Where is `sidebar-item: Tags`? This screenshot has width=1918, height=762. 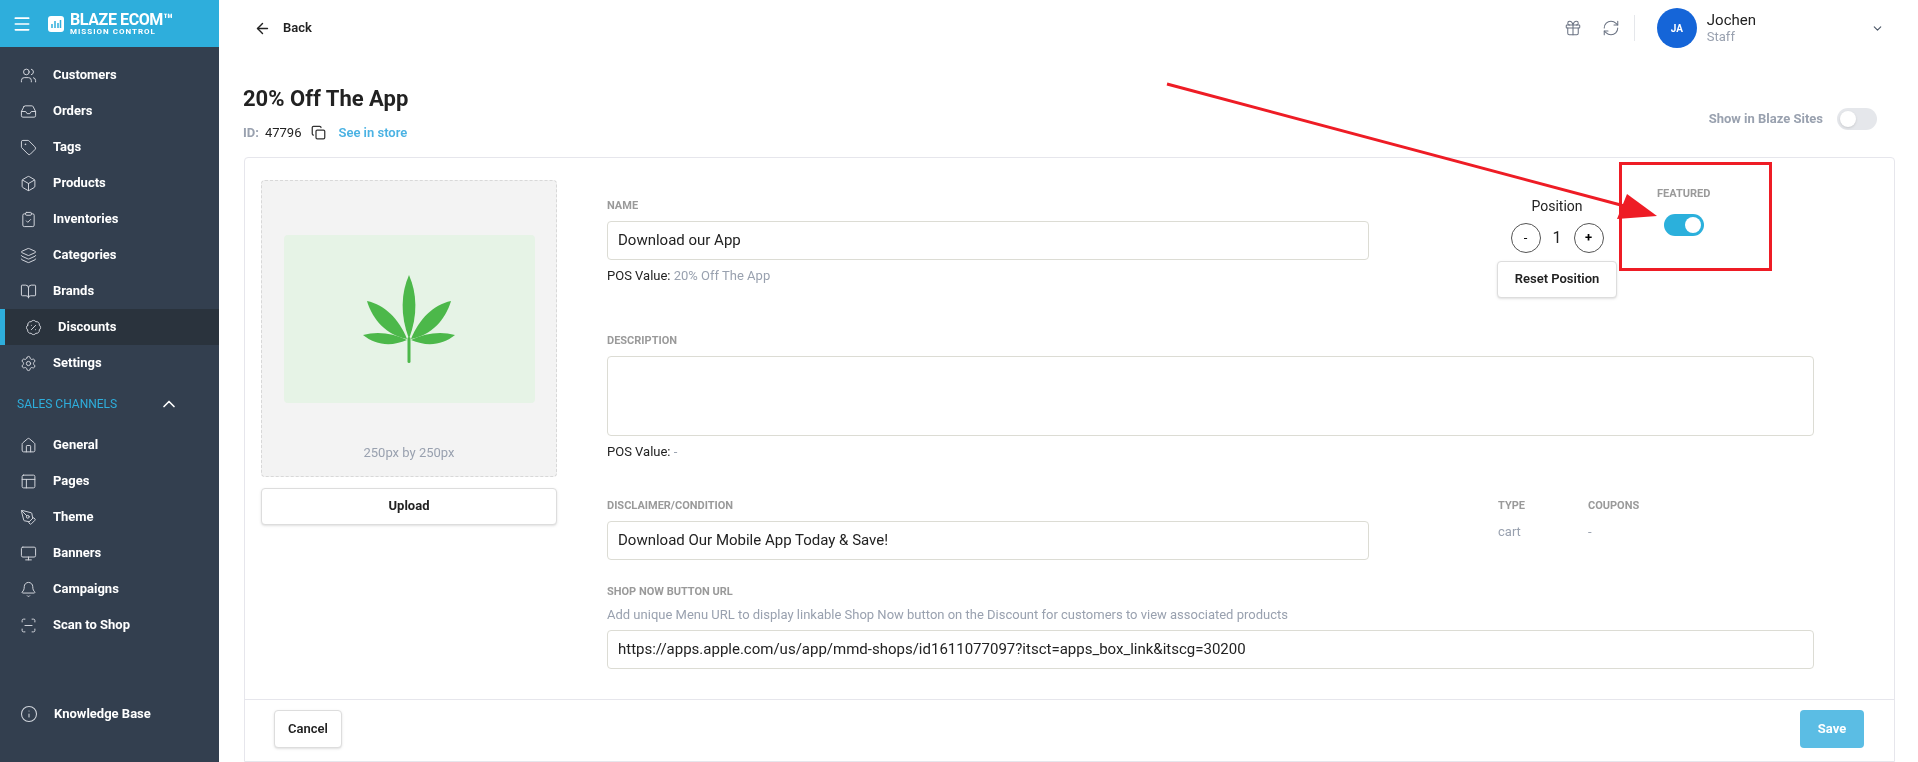
sidebar-item: Tags is located at coordinates (109, 147).